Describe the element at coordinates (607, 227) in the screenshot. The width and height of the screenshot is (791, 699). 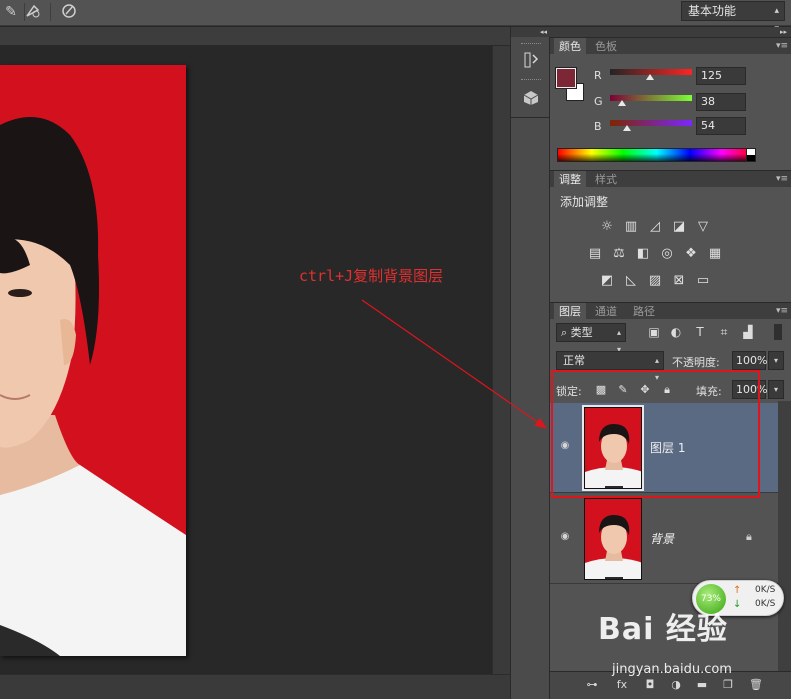
I see `brightness-icon: ☼` at that location.